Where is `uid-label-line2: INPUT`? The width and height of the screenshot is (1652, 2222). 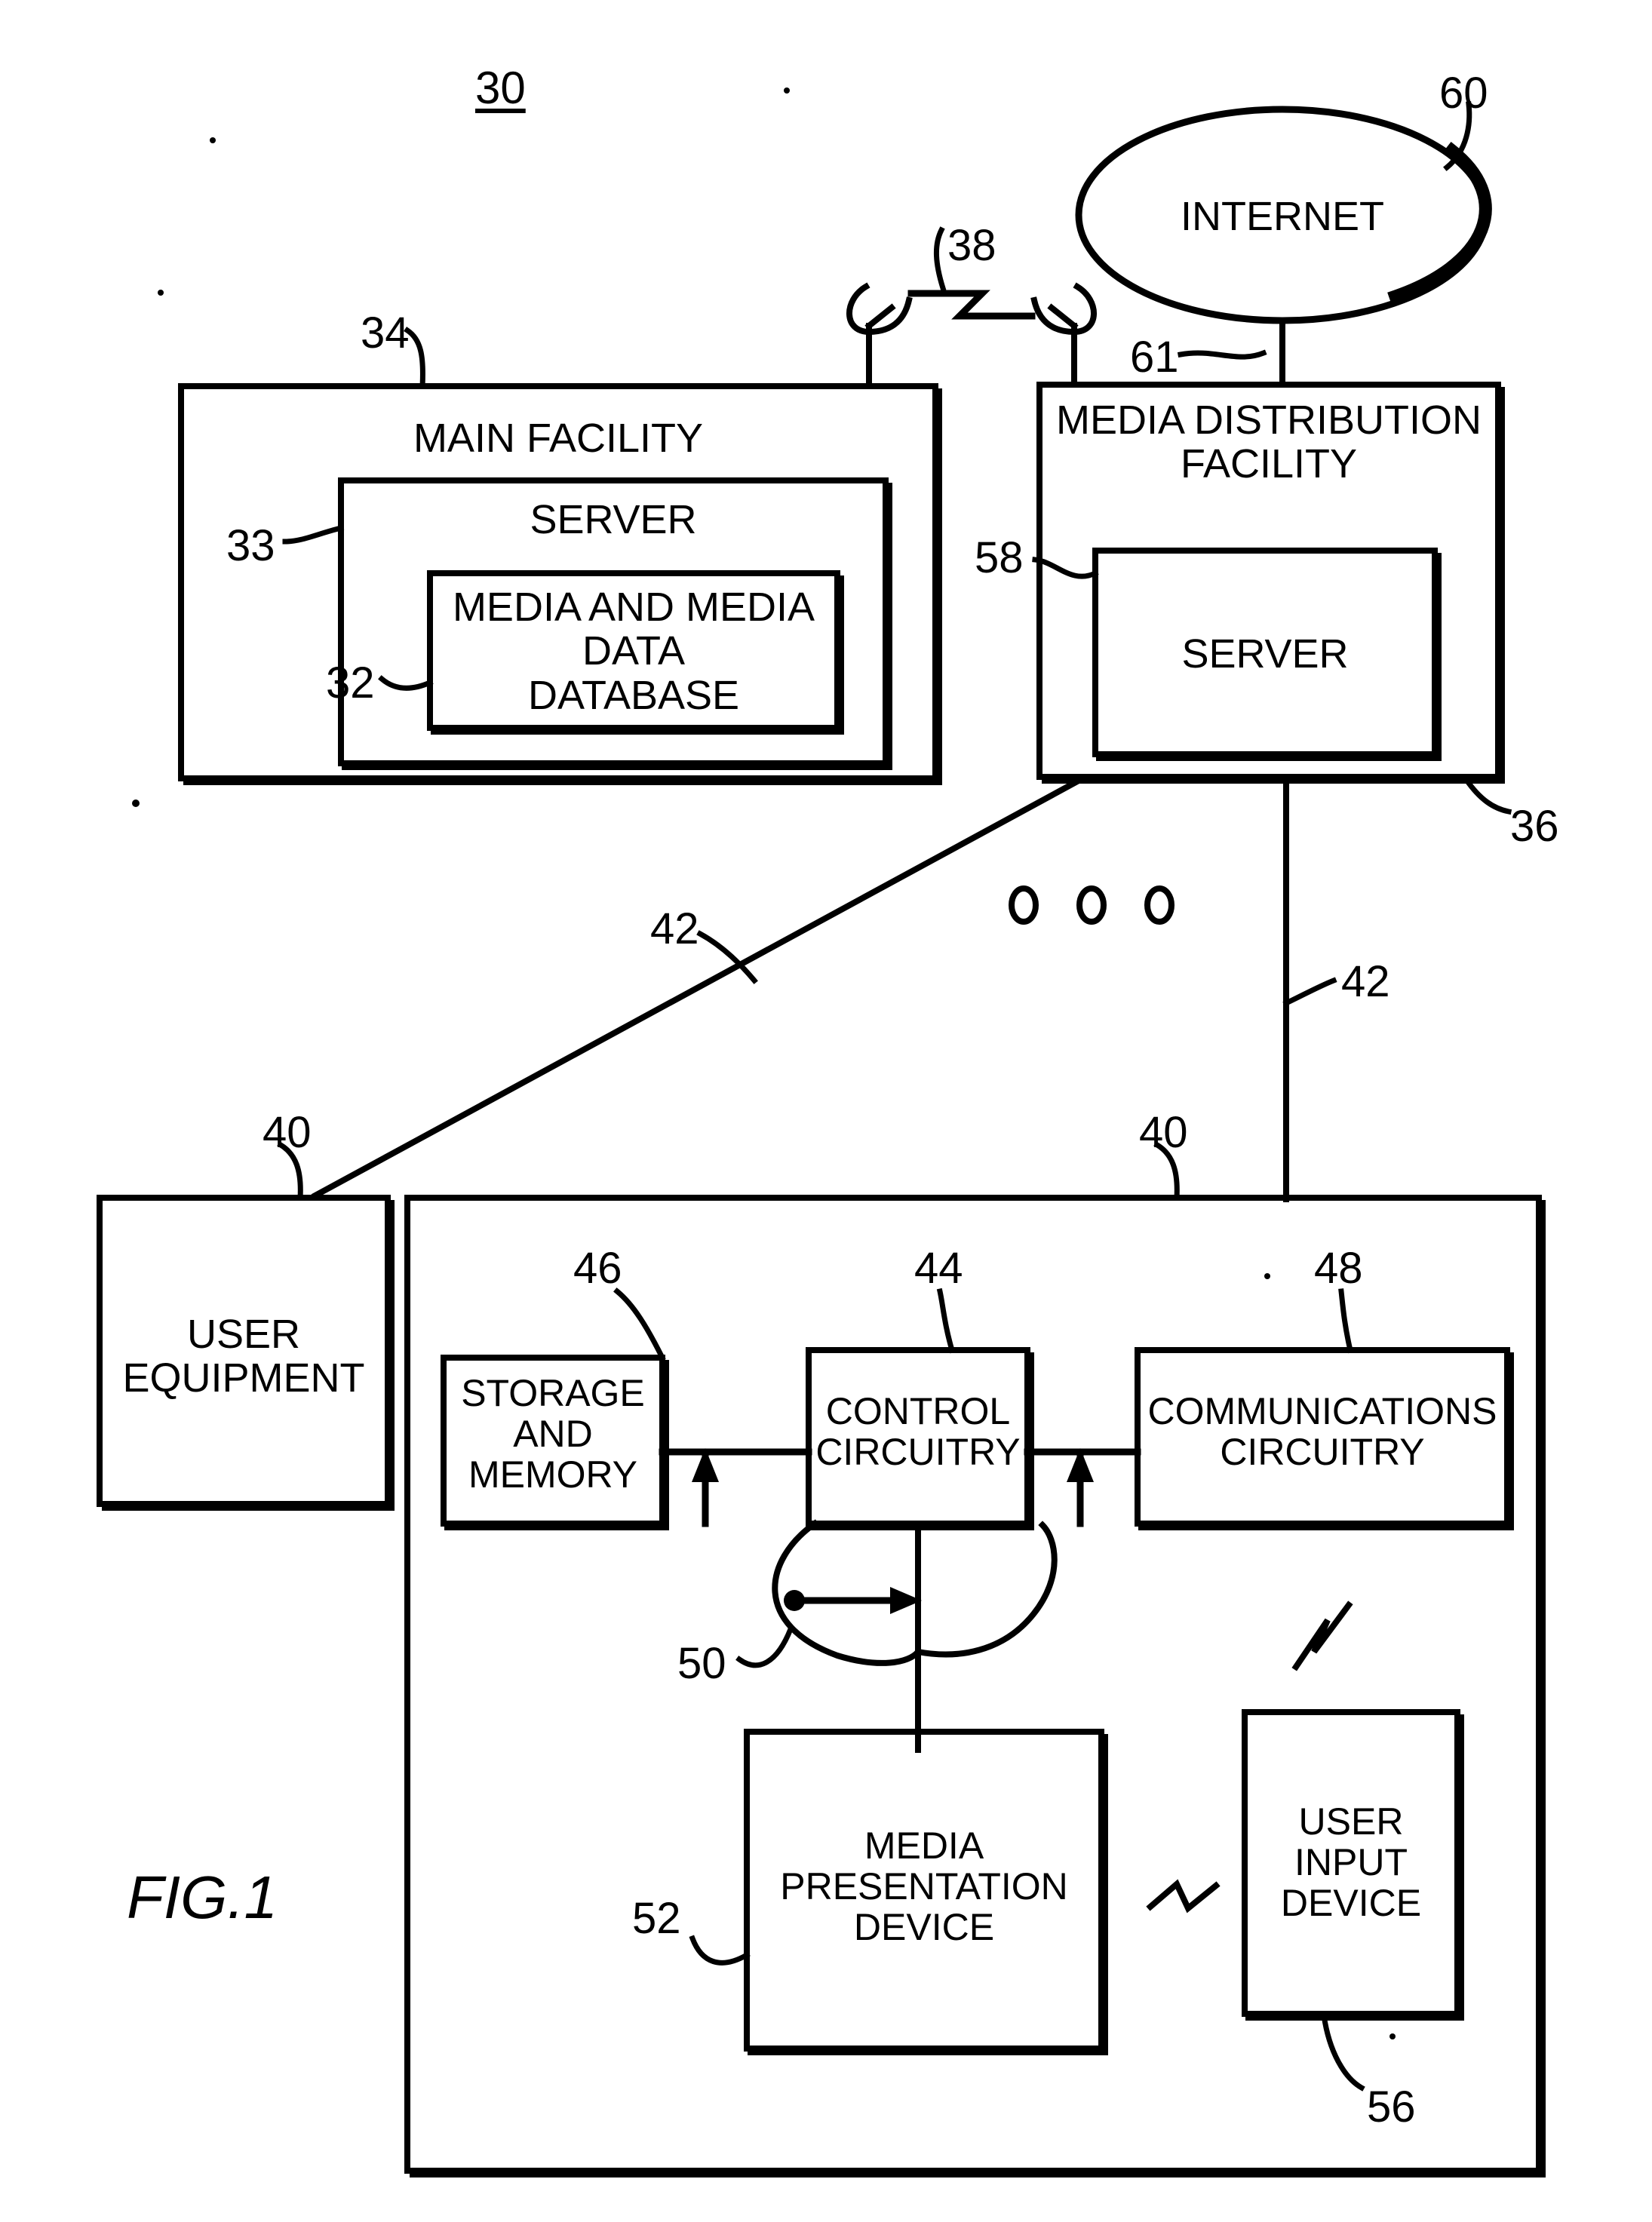 uid-label-line2: INPUT is located at coordinates (1351, 1862).